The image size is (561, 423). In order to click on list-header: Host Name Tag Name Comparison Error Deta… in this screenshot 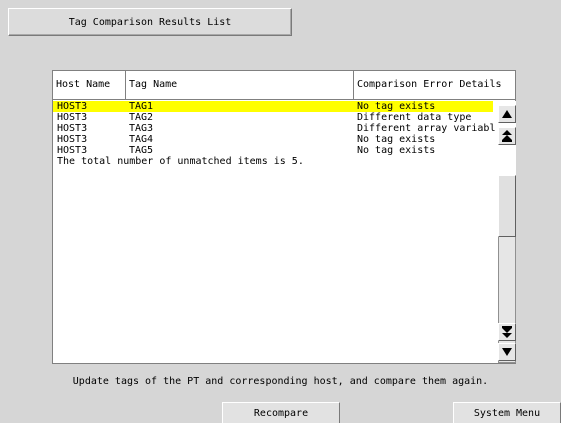, I will do `click(284, 85)`.